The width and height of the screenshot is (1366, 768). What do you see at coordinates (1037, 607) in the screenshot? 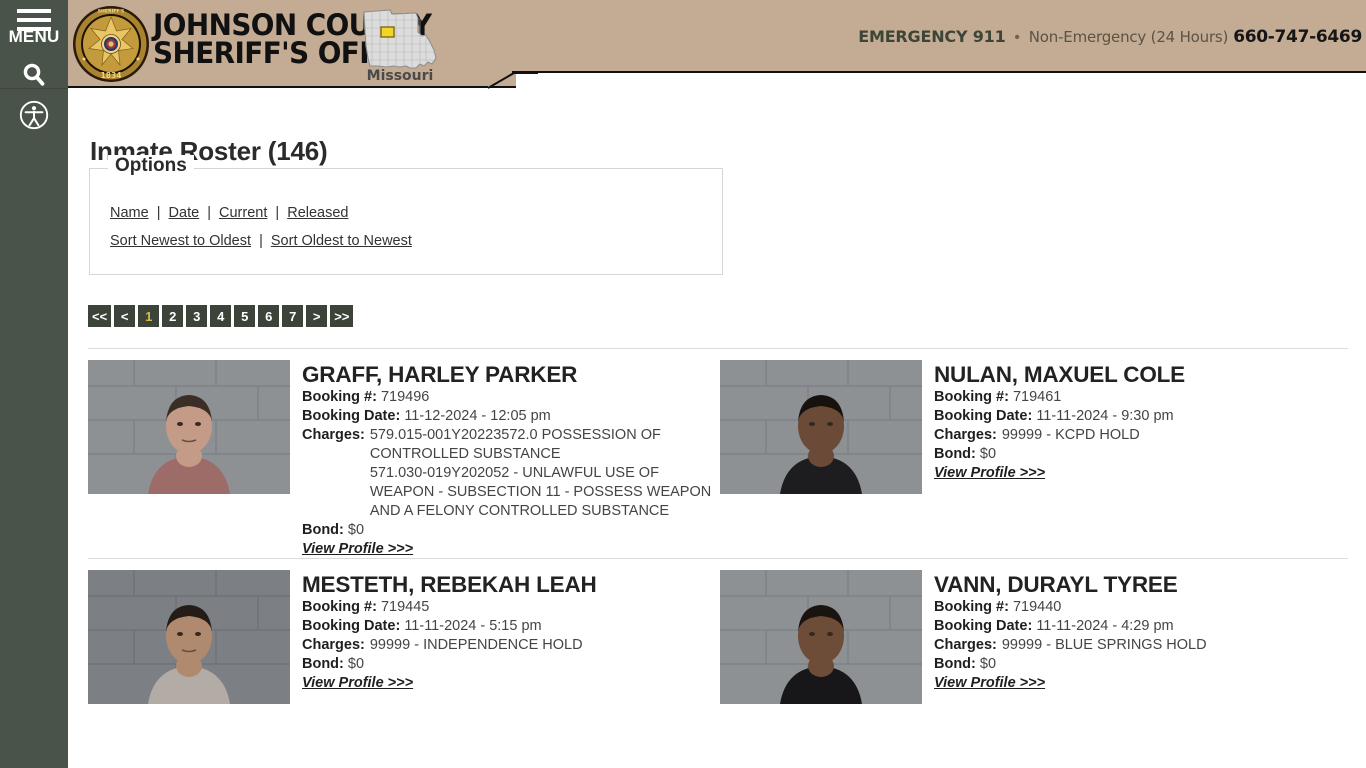
I see `booking-number-value: 719440` at bounding box center [1037, 607].